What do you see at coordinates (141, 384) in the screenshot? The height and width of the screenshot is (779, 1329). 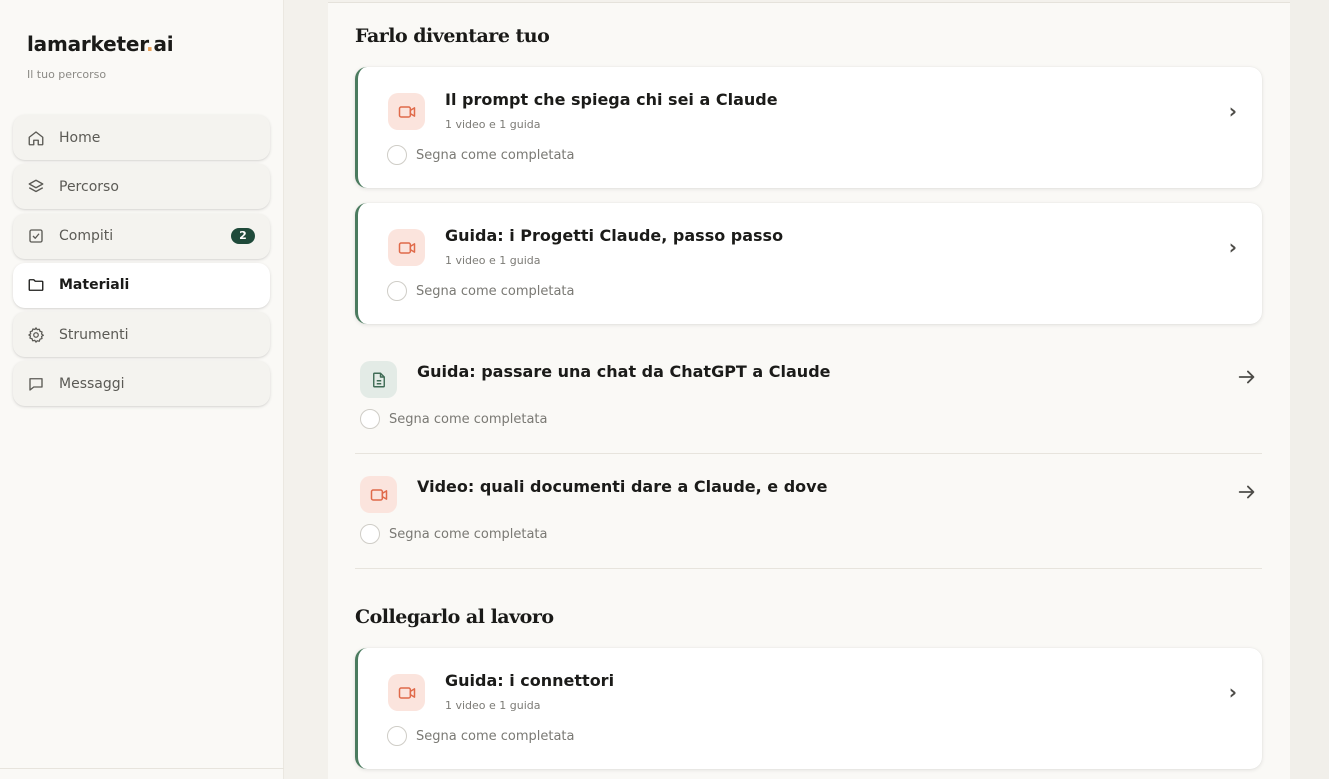 I see `sidebar-item-messaggi: Messaggi` at bounding box center [141, 384].